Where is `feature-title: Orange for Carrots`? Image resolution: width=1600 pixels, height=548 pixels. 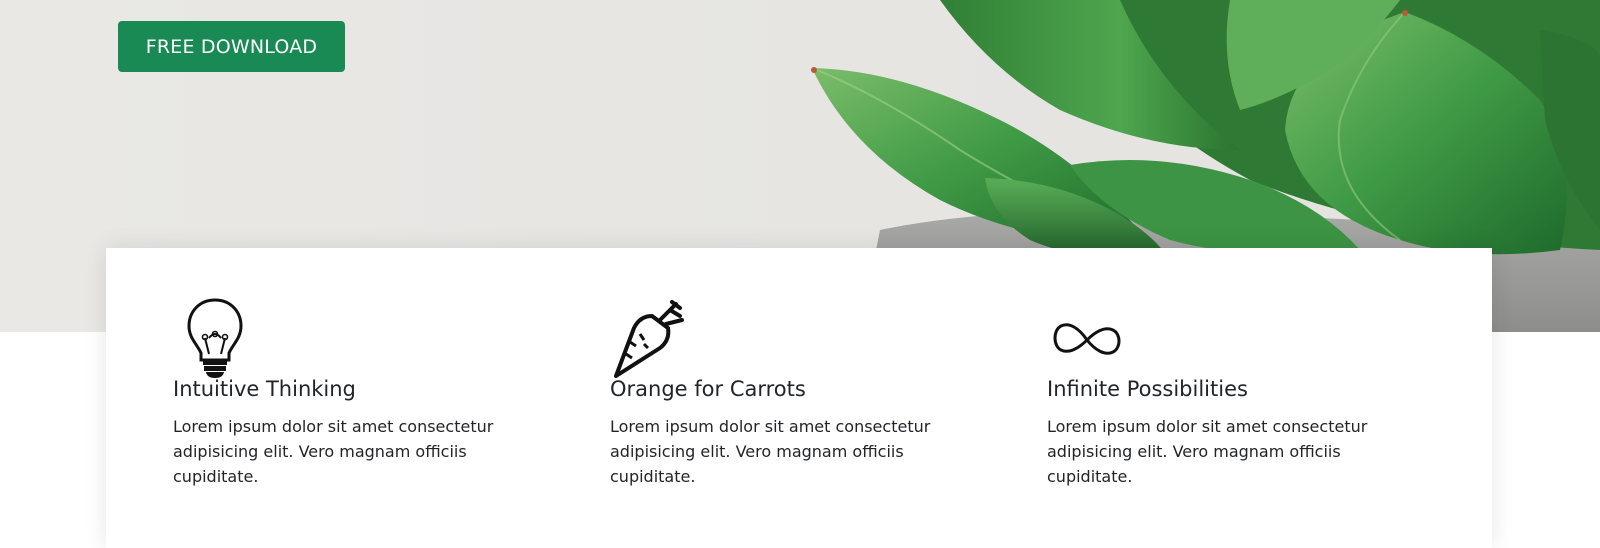
feature-title: Orange for Carrots is located at coordinates (708, 389).